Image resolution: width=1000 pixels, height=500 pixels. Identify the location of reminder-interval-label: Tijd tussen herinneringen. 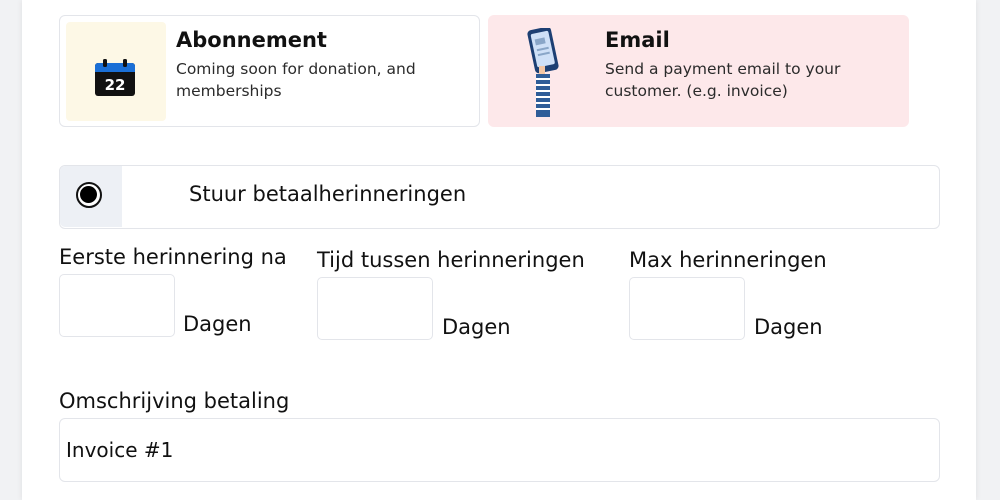
(451, 260).